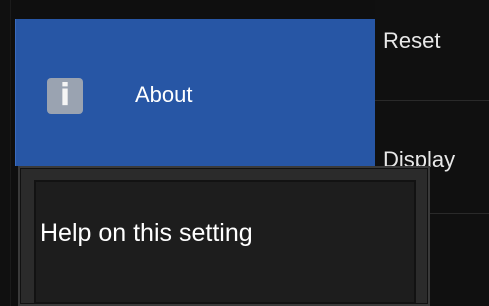 The width and height of the screenshot is (489, 306). What do you see at coordinates (146, 233) in the screenshot?
I see `popup-item-help-label: Help on this setting` at bounding box center [146, 233].